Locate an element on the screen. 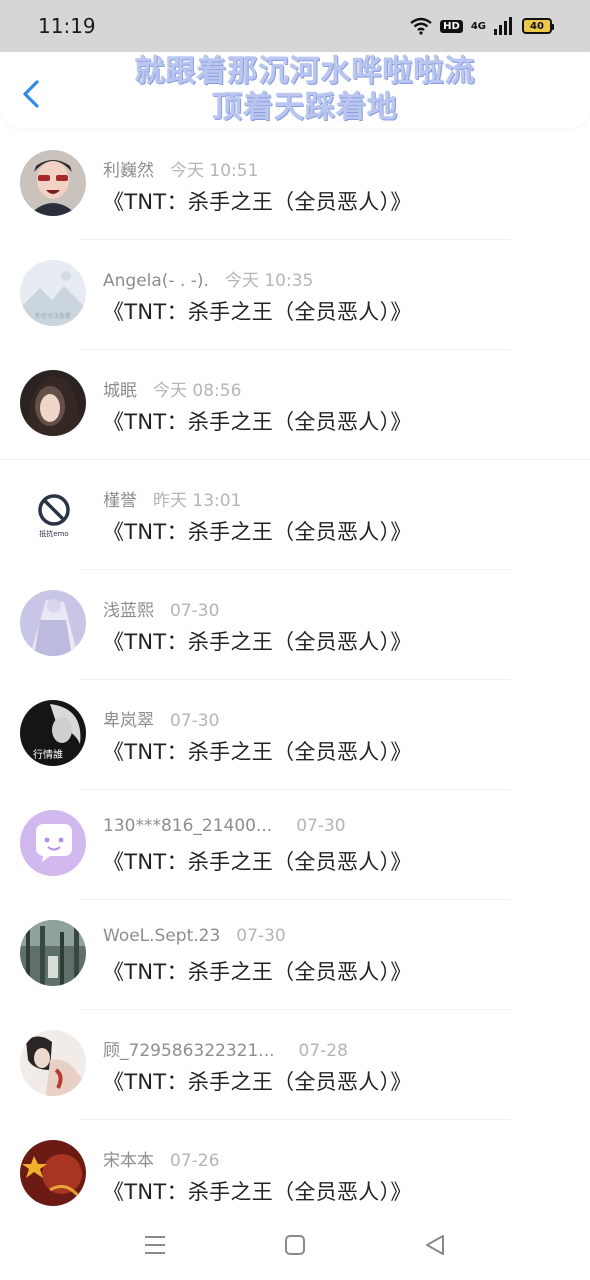 This screenshot has width=590, height=1280. message-meta: 槿誉 昨天 13:01 is located at coordinates (172, 498).